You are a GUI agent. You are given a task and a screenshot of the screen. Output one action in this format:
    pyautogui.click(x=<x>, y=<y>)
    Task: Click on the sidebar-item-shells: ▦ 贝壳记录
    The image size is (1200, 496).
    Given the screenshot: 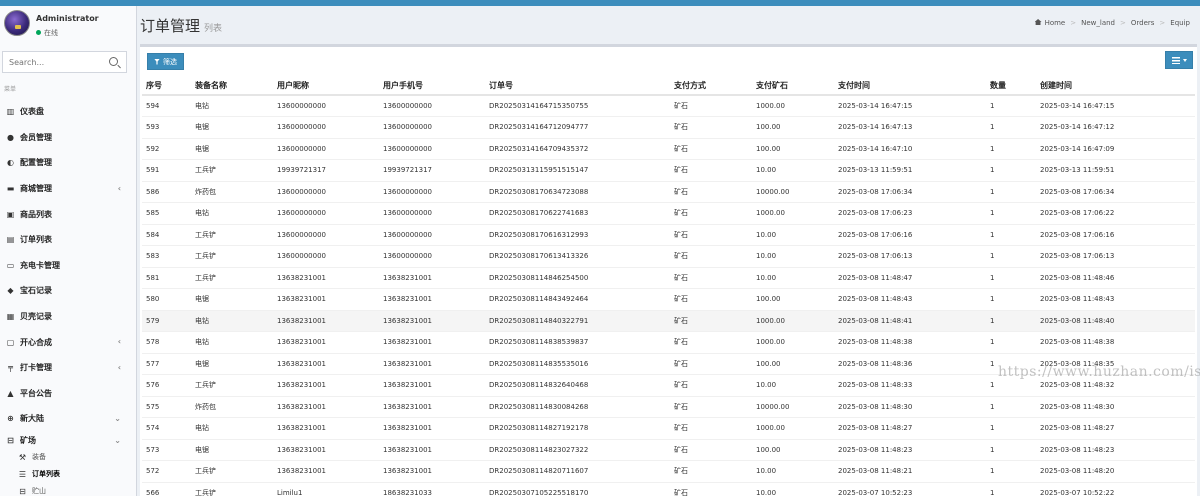 What is the action you would take?
    pyautogui.click(x=68, y=317)
    